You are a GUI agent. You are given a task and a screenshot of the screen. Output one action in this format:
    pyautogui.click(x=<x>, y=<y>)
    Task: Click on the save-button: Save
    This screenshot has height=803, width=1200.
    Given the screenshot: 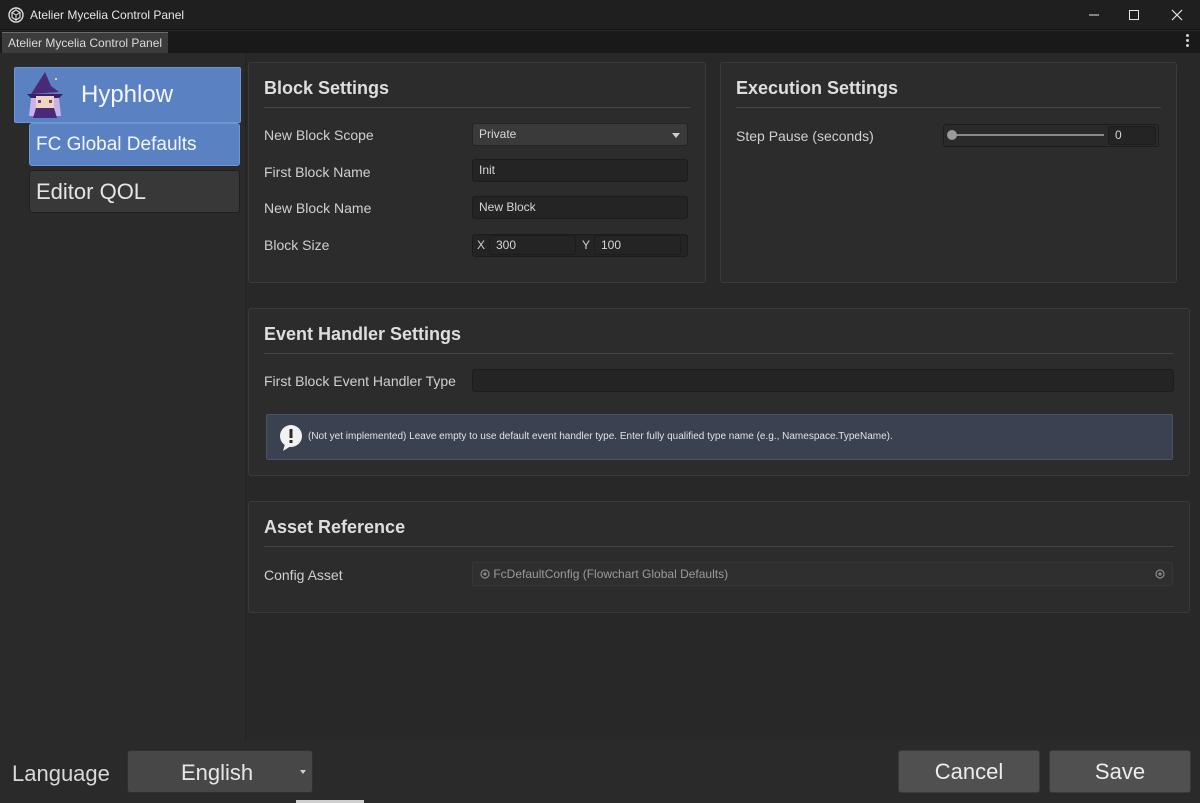 What is the action you would take?
    pyautogui.click(x=1120, y=771)
    